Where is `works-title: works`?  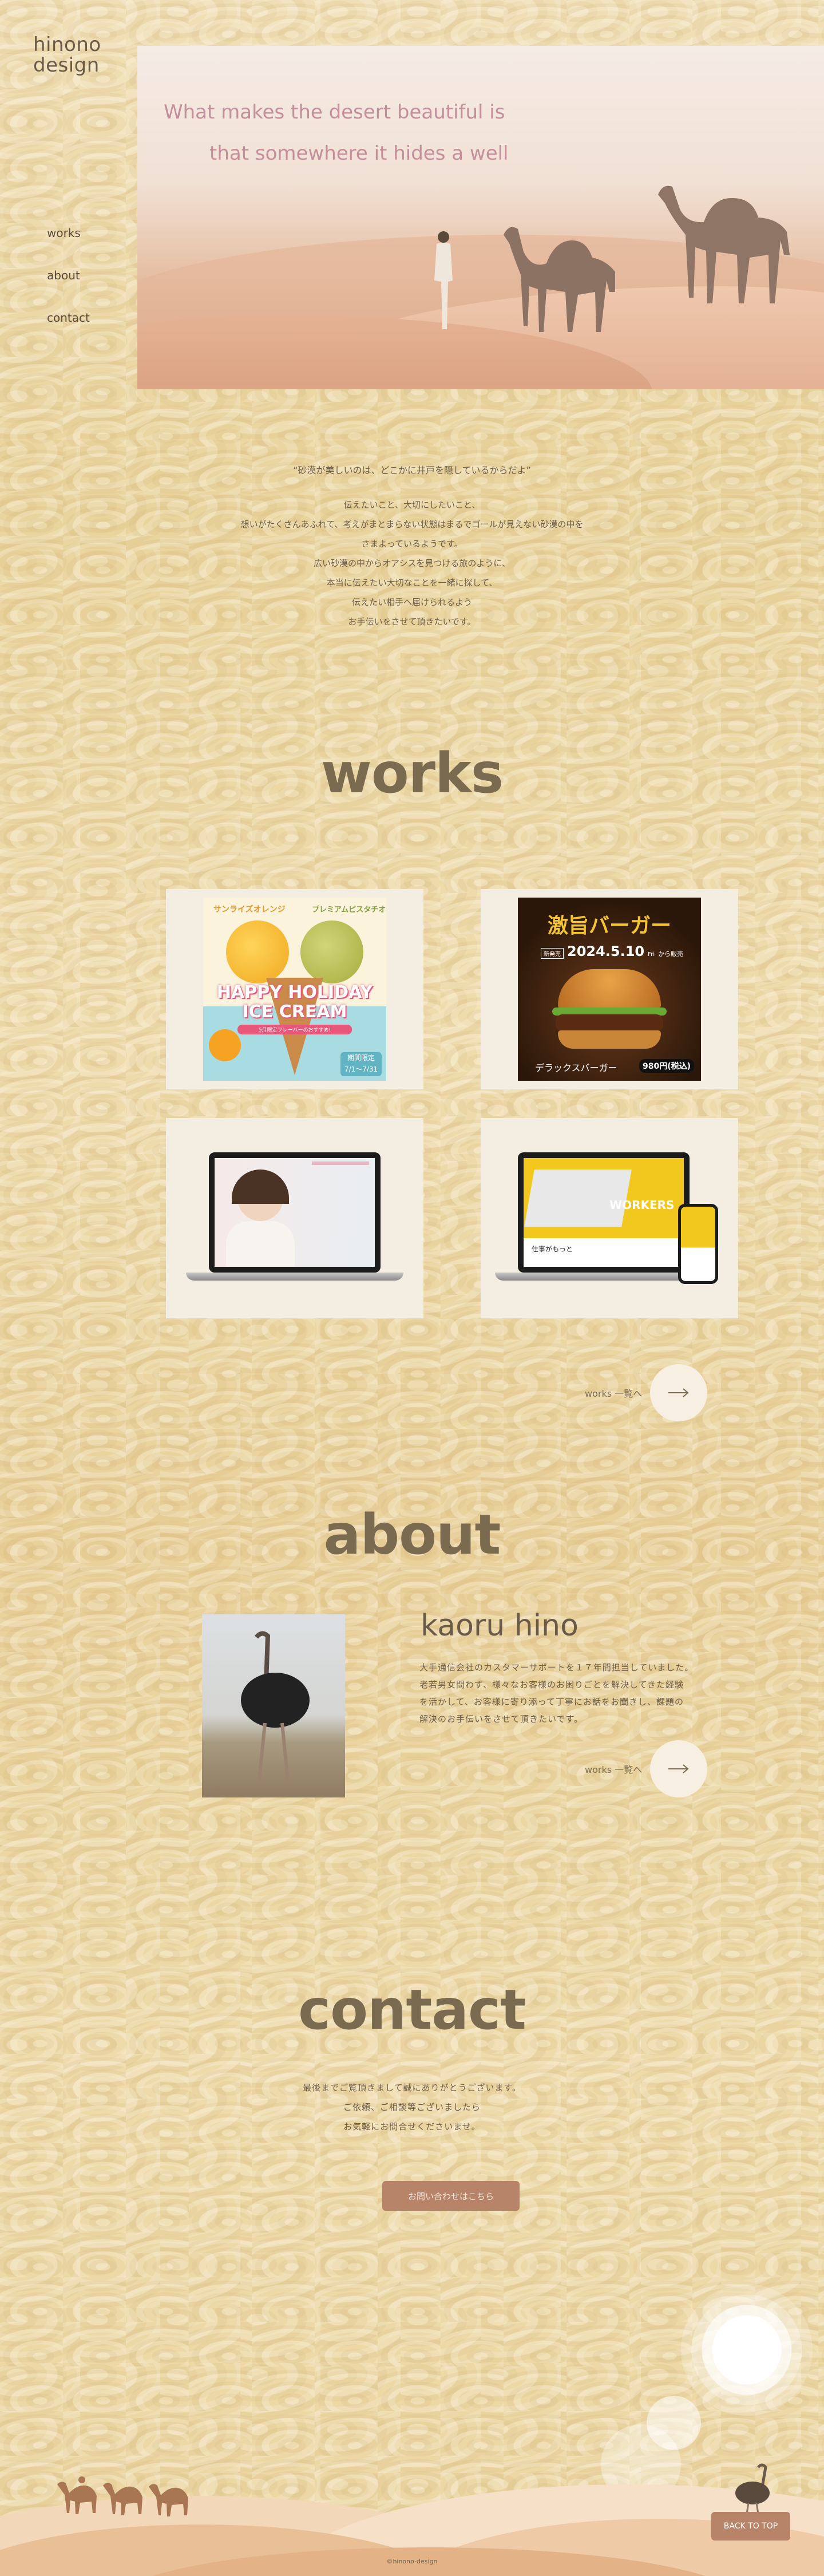
works-title: works is located at coordinates (412, 773).